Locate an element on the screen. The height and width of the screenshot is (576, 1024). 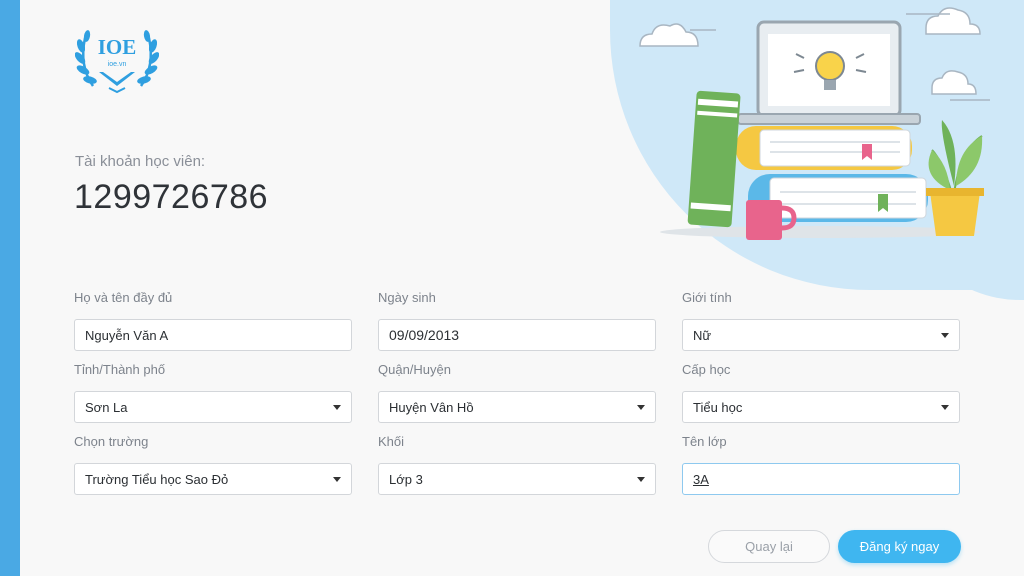
school-label: Chọn trường is located at coordinates (111, 441).